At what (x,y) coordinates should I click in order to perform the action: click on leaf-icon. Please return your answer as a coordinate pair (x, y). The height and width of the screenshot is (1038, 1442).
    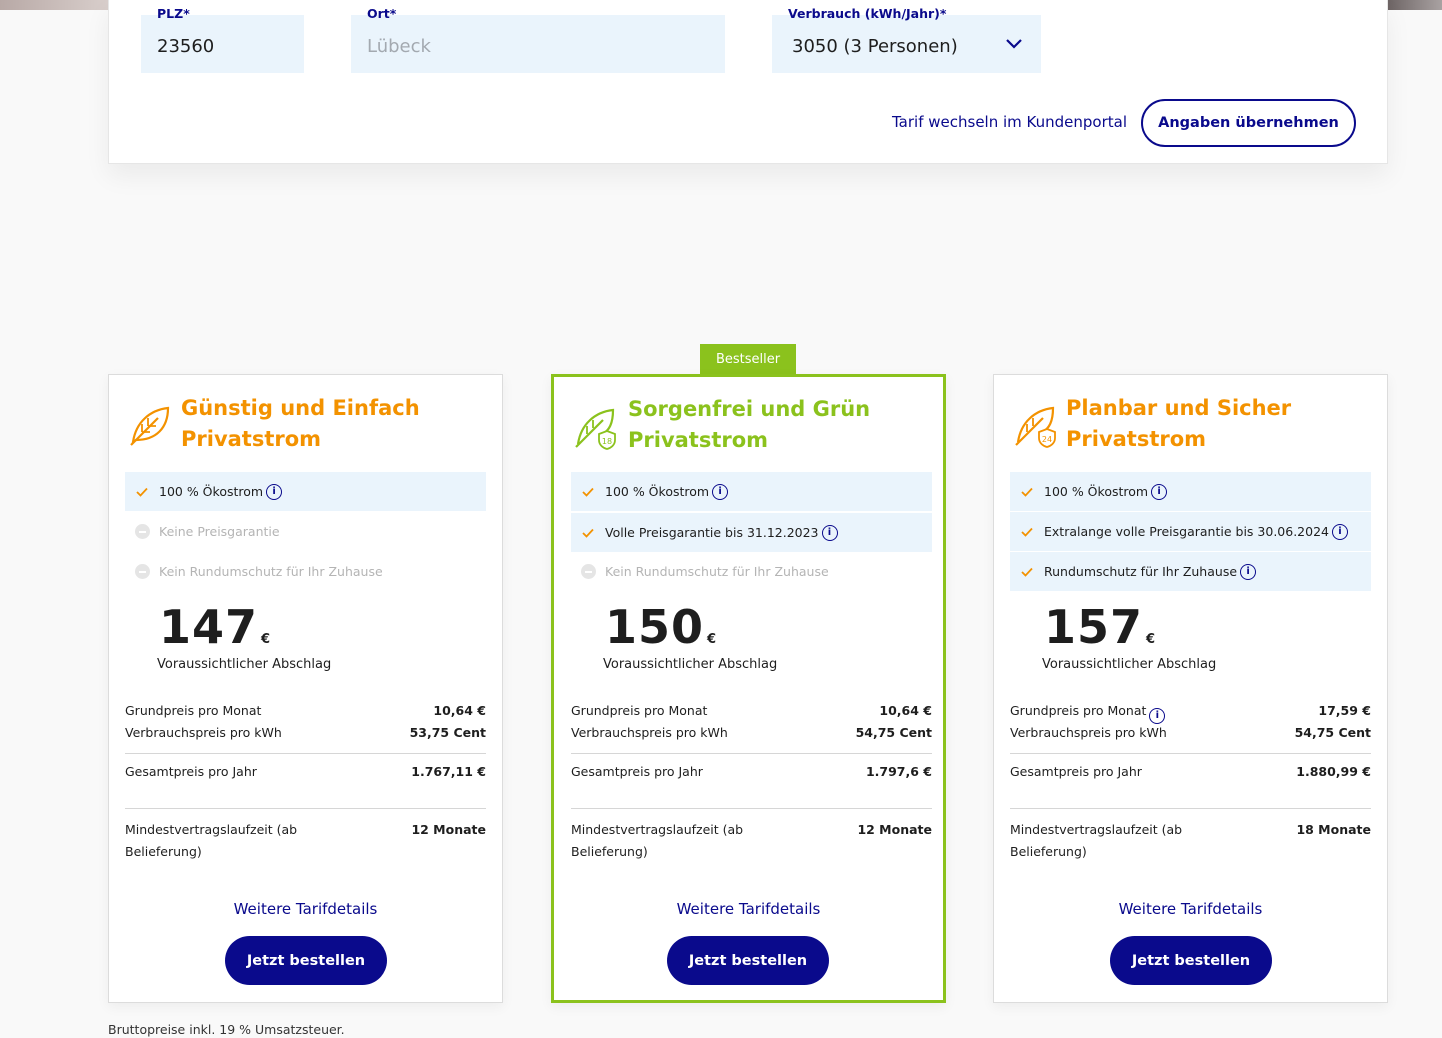
    Looking at the image, I should click on (150, 426).